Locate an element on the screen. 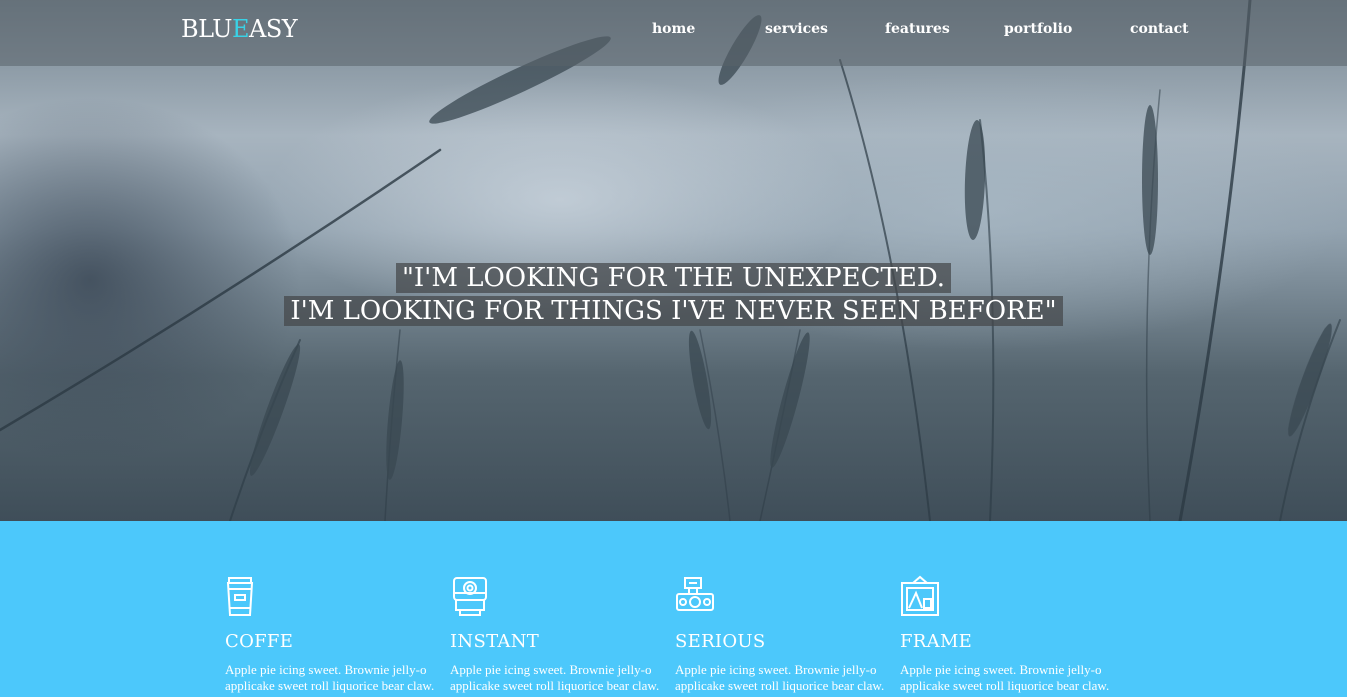 This screenshot has width=1347, height=697. brand-logo: BLUEASY is located at coordinates (239, 29).